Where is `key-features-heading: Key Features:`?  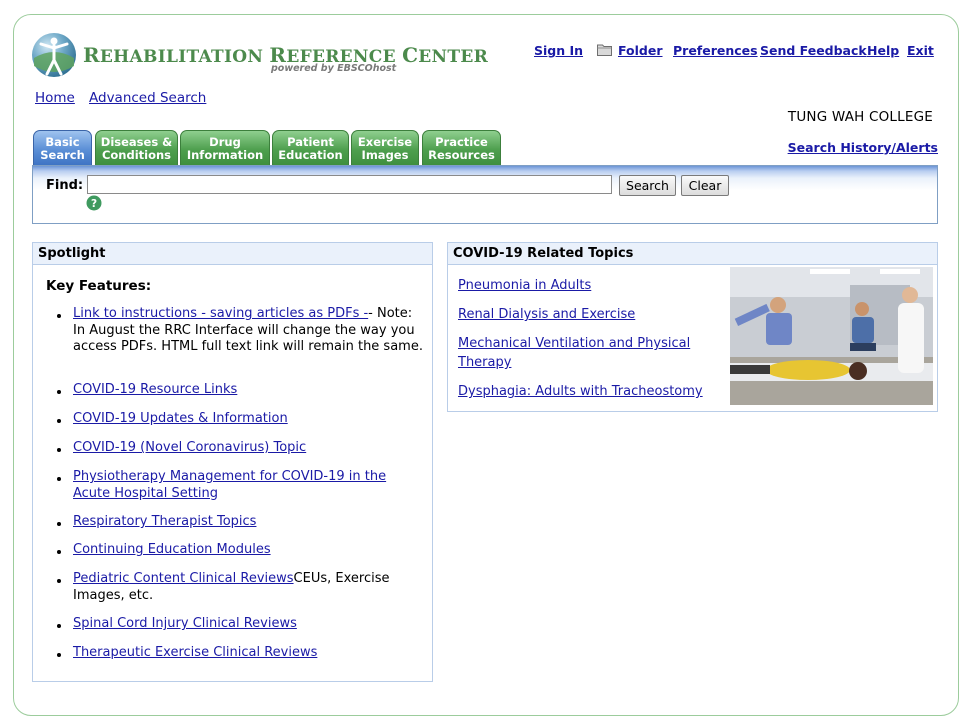 key-features-heading: Key Features: is located at coordinates (99, 286).